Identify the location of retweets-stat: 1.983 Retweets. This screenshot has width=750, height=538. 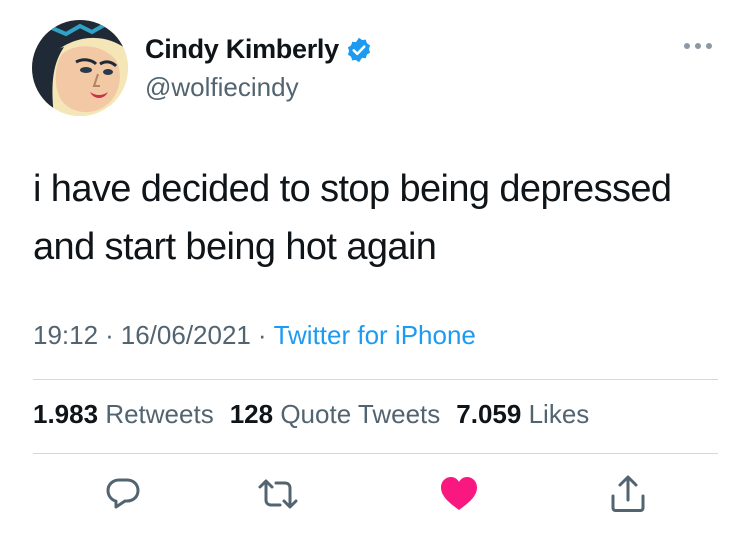
(123, 414).